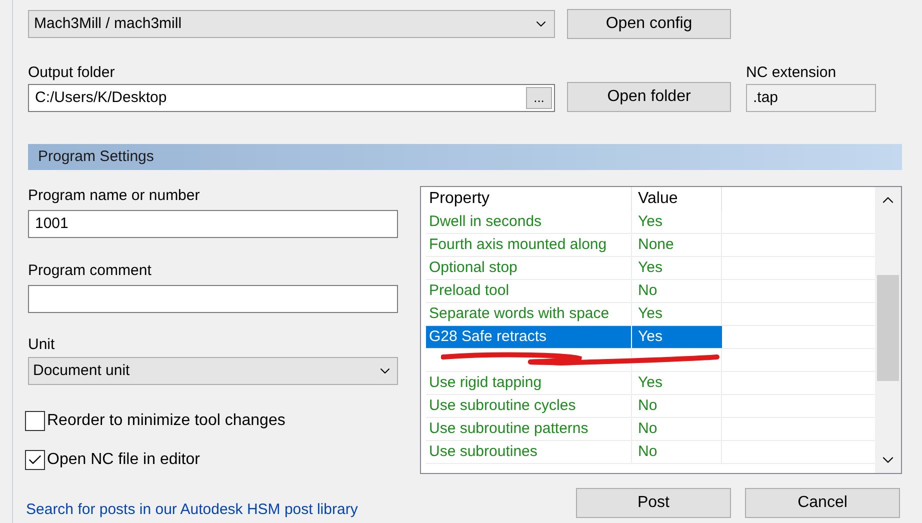 This screenshot has width=922, height=523. Describe the element at coordinates (677, 199) in the screenshot. I see `column-header: Value` at that location.